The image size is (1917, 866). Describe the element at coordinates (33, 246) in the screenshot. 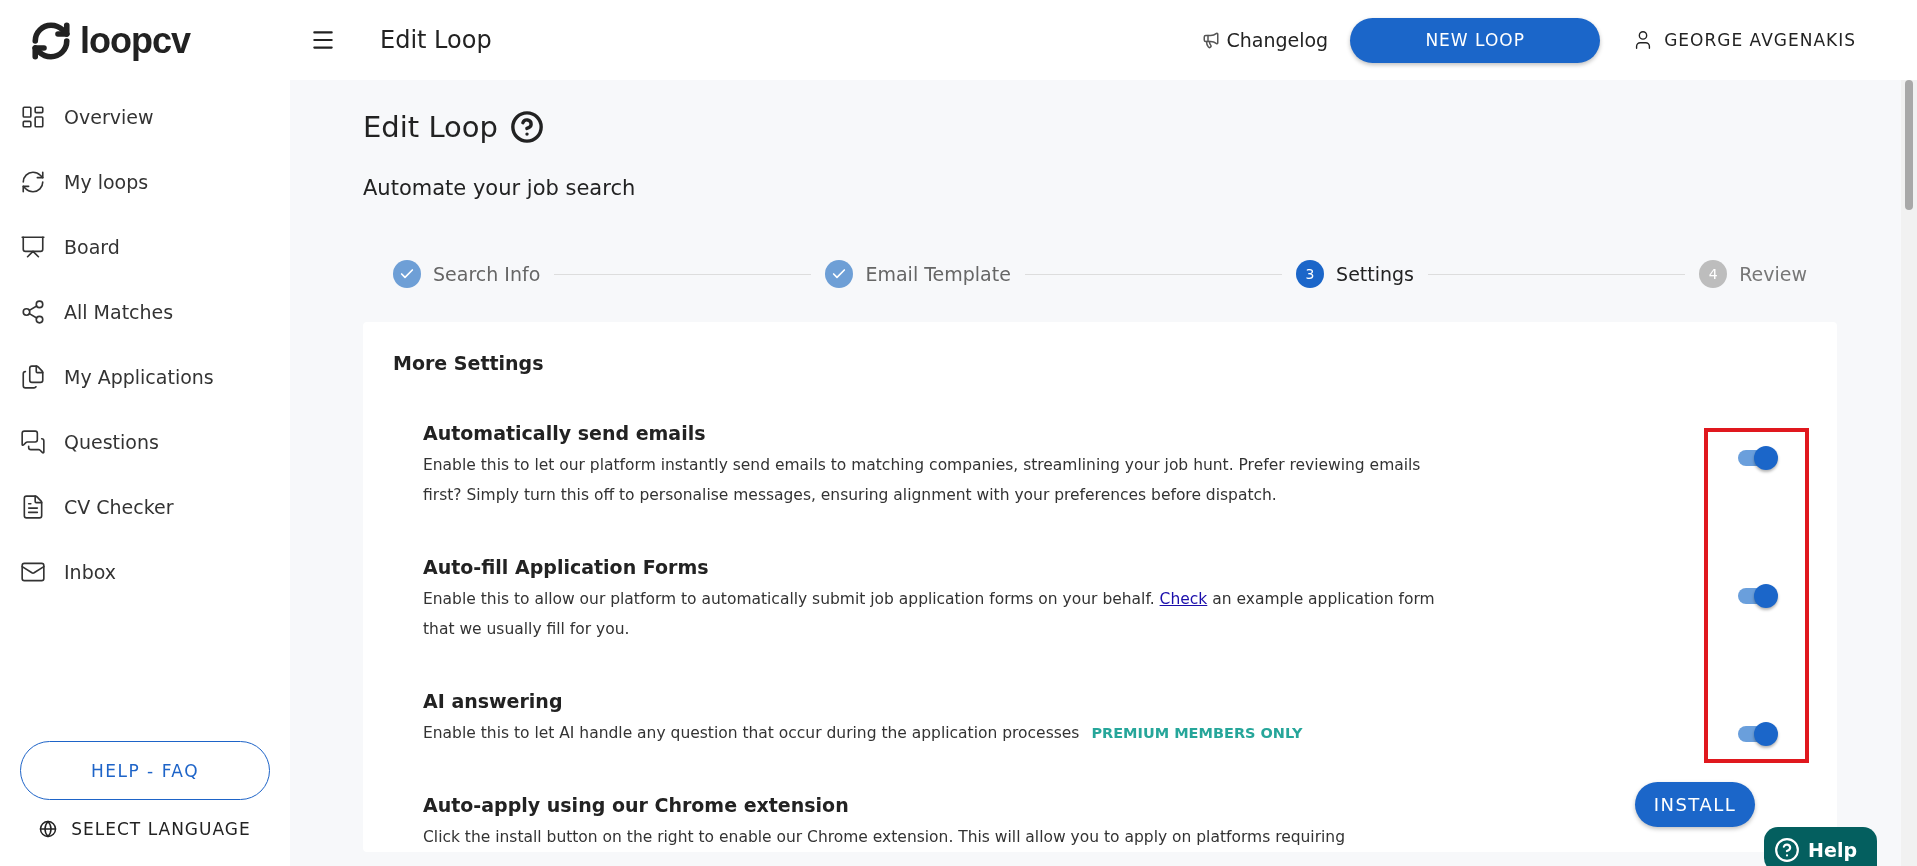

I see `presentation-board-icon` at that location.